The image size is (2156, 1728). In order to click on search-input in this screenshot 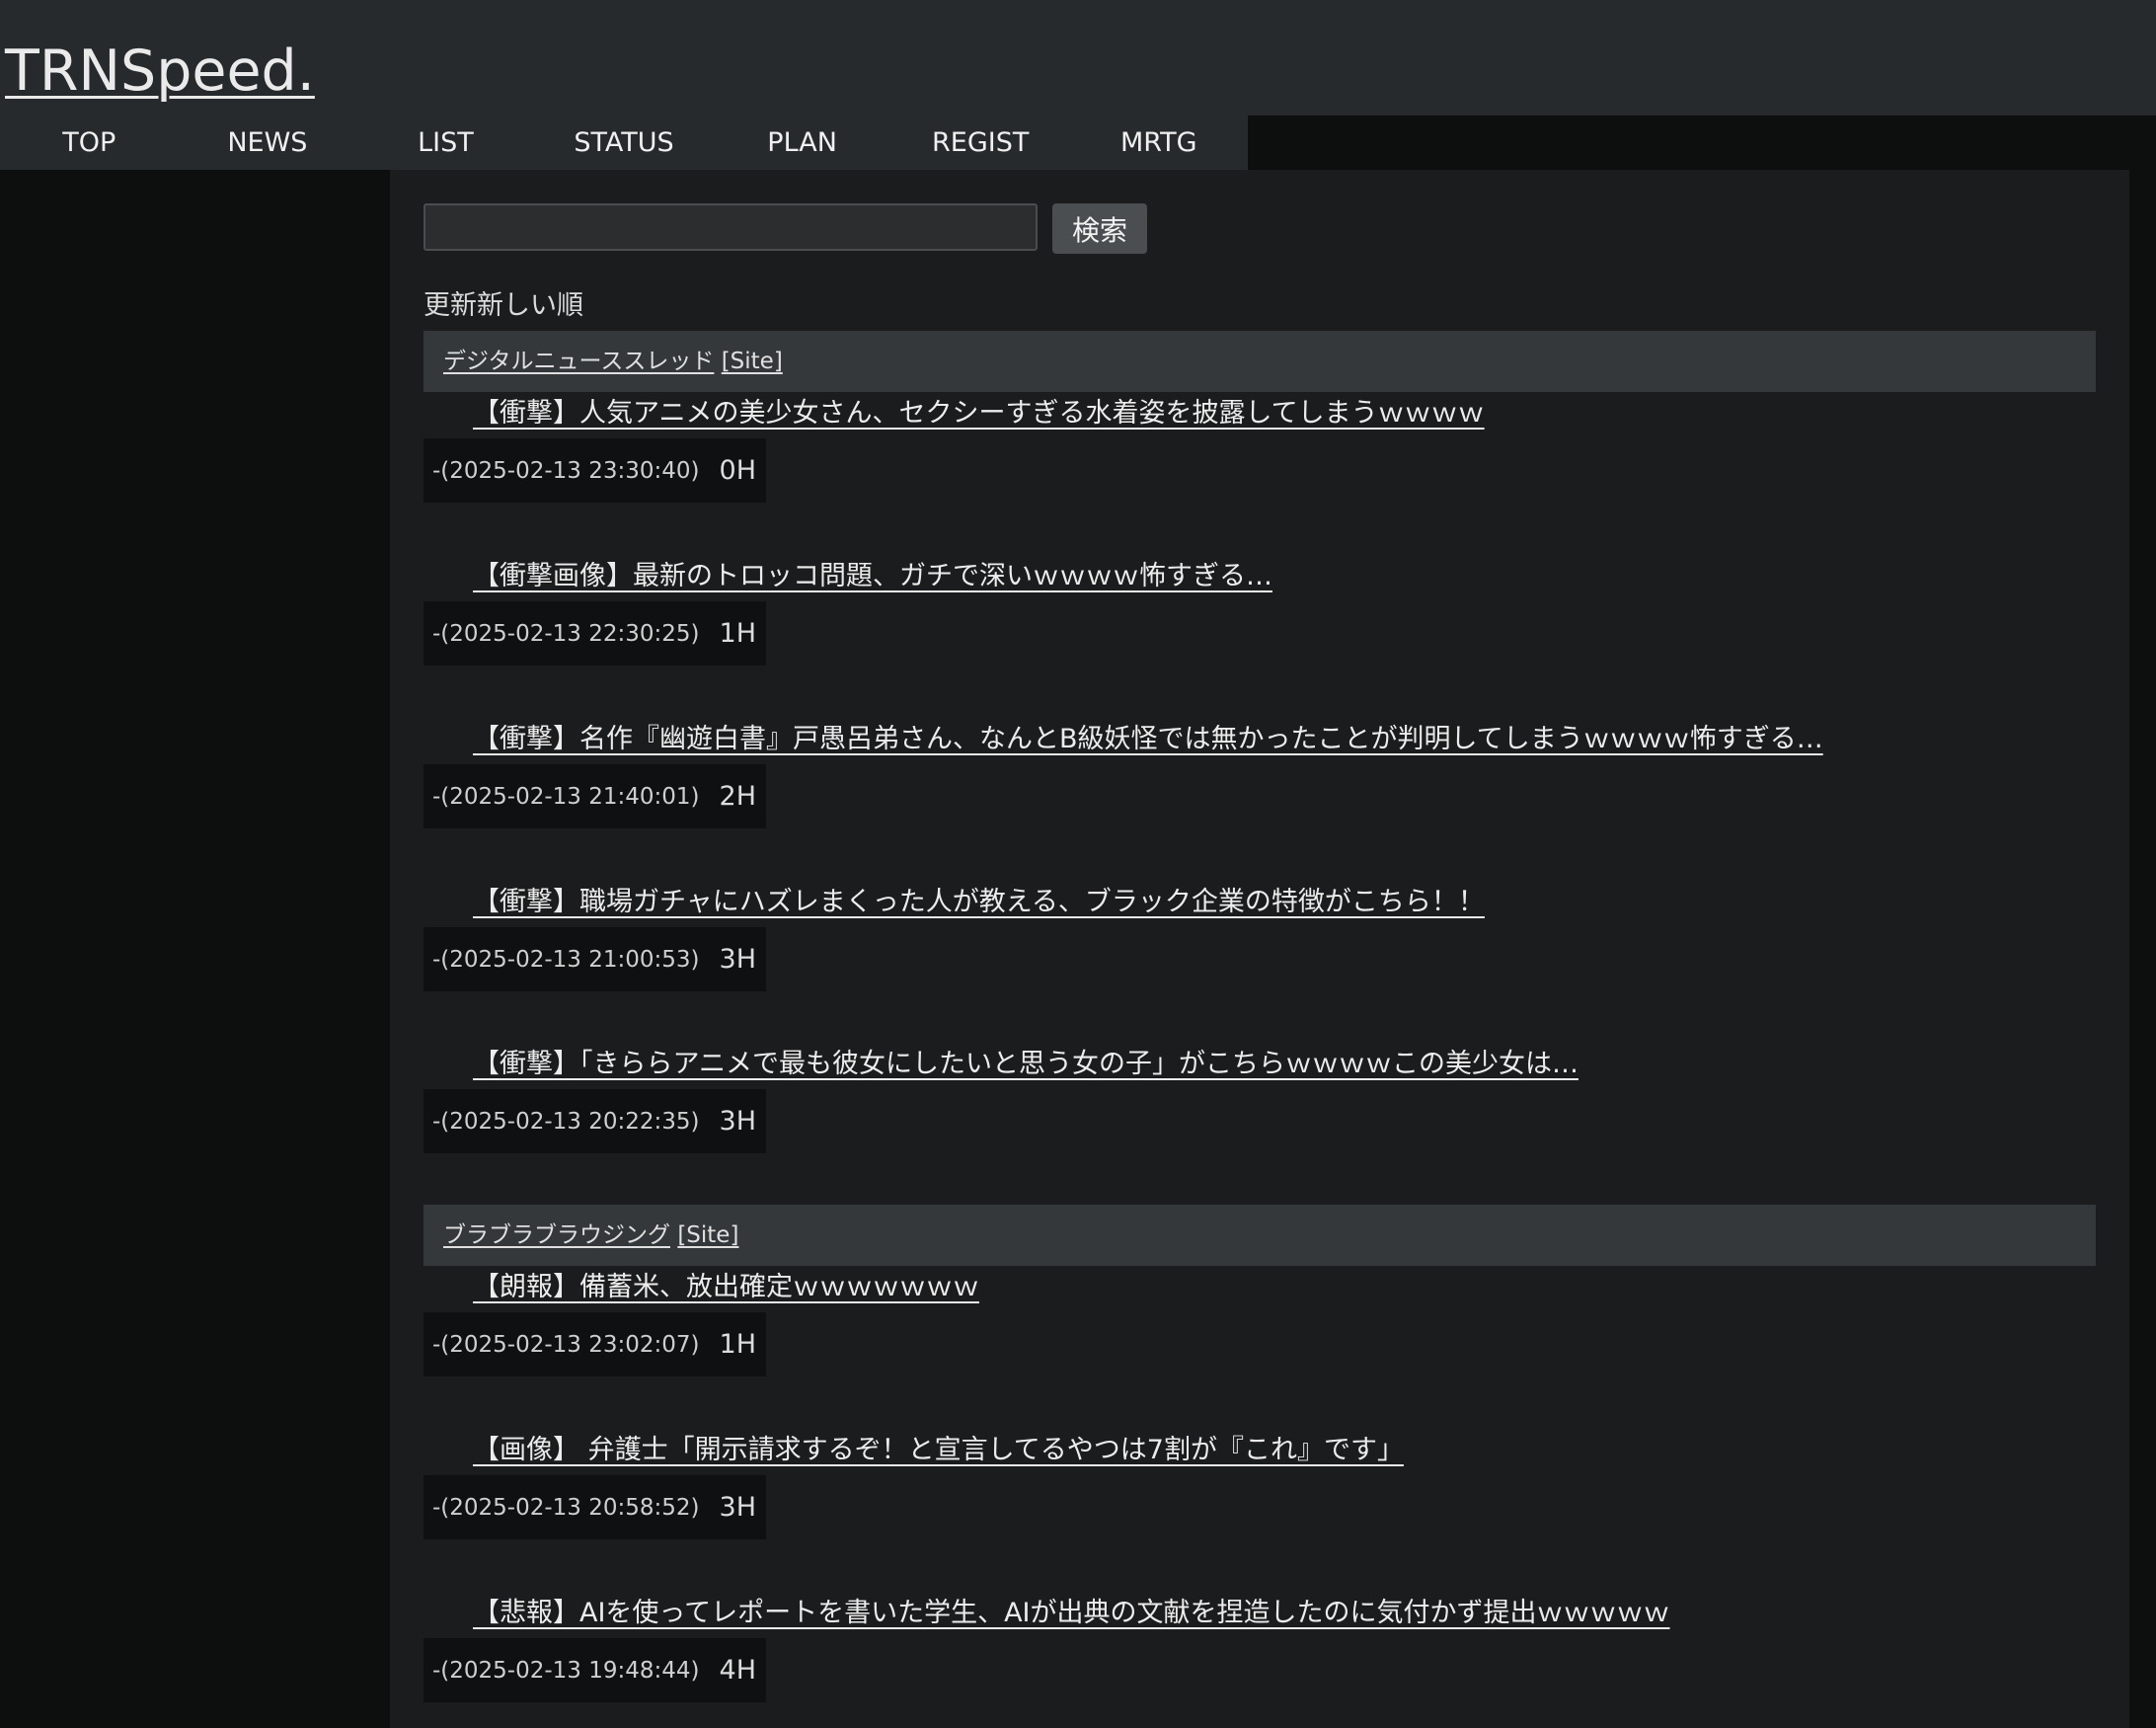, I will do `click(731, 227)`.